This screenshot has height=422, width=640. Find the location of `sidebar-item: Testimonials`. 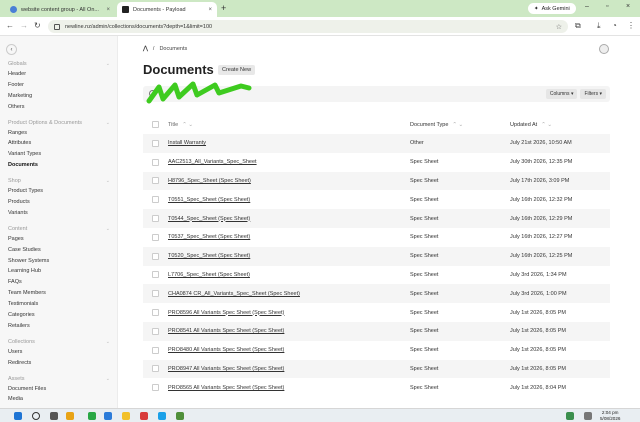

sidebar-item: Testimonials is located at coordinates (59, 304).